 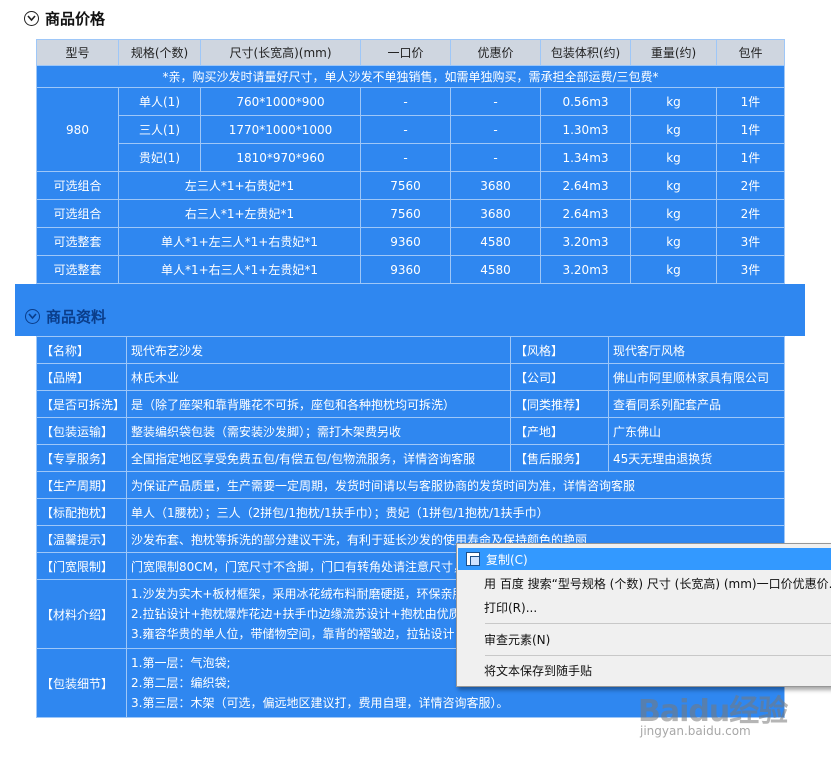 What do you see at coordinates (81, 683) in the screenshot?
I see `info-key: 【包装细节】` at bounding box center [81, 683].